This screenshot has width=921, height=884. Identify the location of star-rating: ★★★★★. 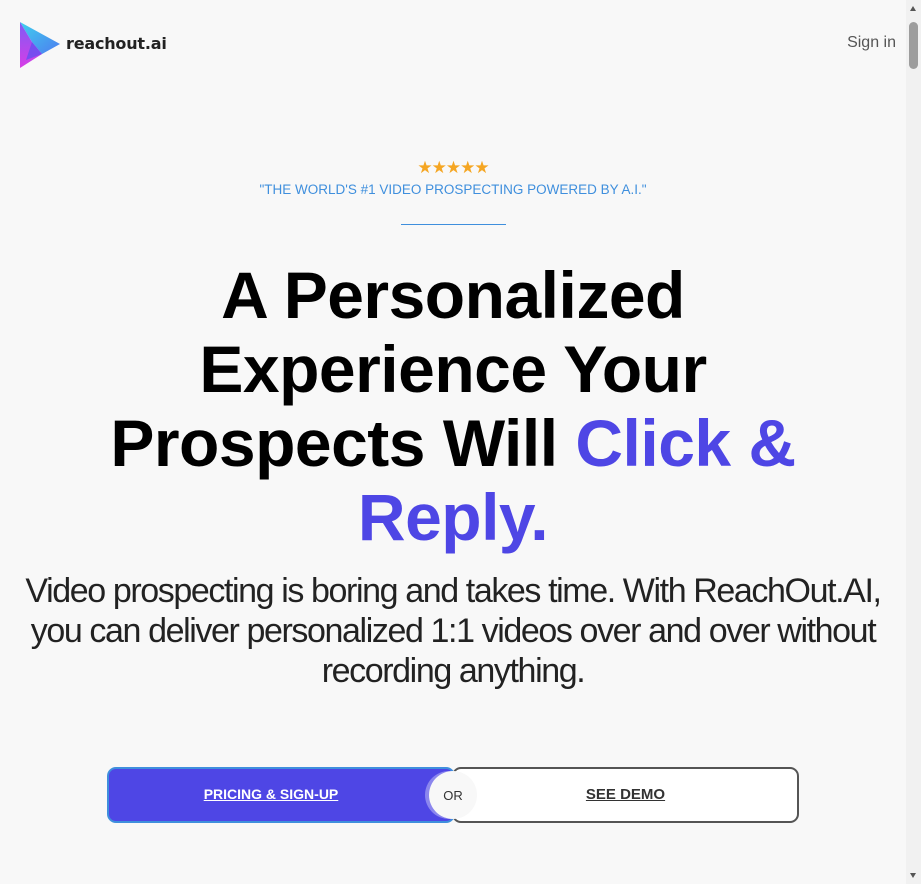
(453, 168).